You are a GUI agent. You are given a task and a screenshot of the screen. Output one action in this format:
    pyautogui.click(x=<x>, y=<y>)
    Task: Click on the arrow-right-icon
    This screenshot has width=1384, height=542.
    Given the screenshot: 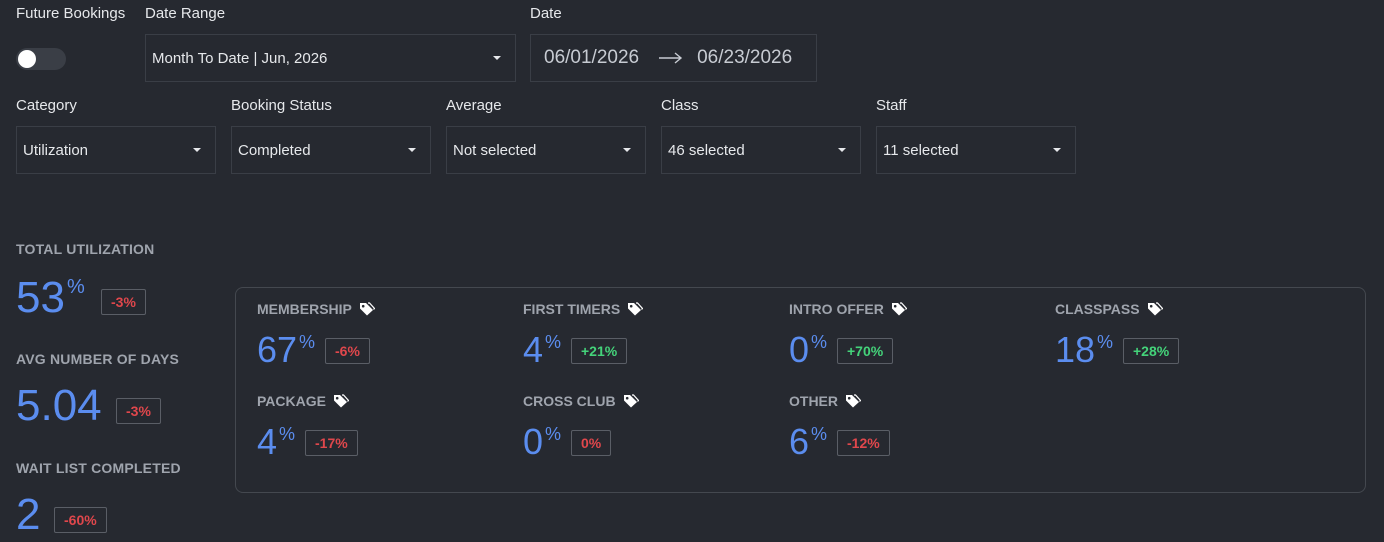 What is the action you would take?
    pyautogui.click(x=671, y=58)
    